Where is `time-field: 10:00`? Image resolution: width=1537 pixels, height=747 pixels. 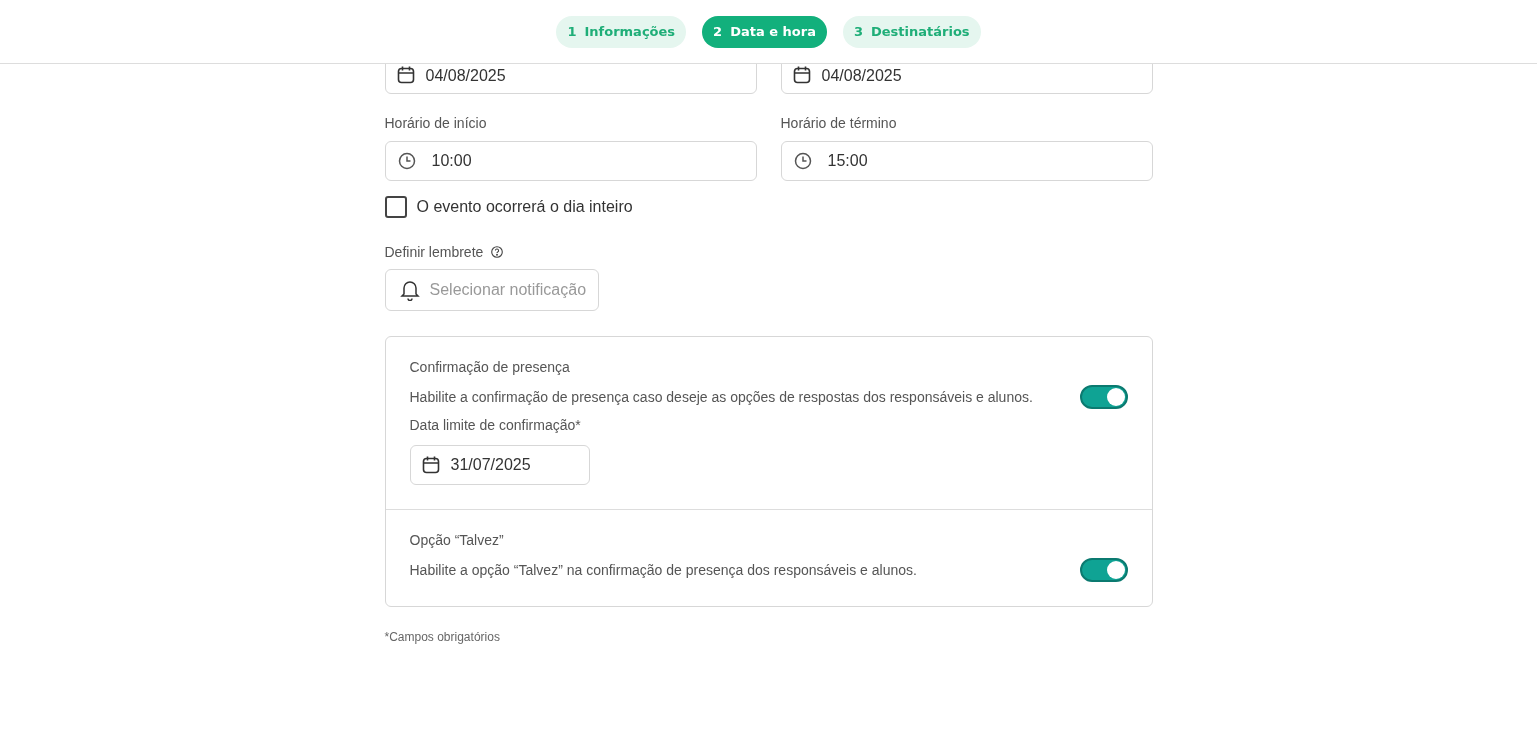
time-field: 10:00 is located at coordinates (570, 161).